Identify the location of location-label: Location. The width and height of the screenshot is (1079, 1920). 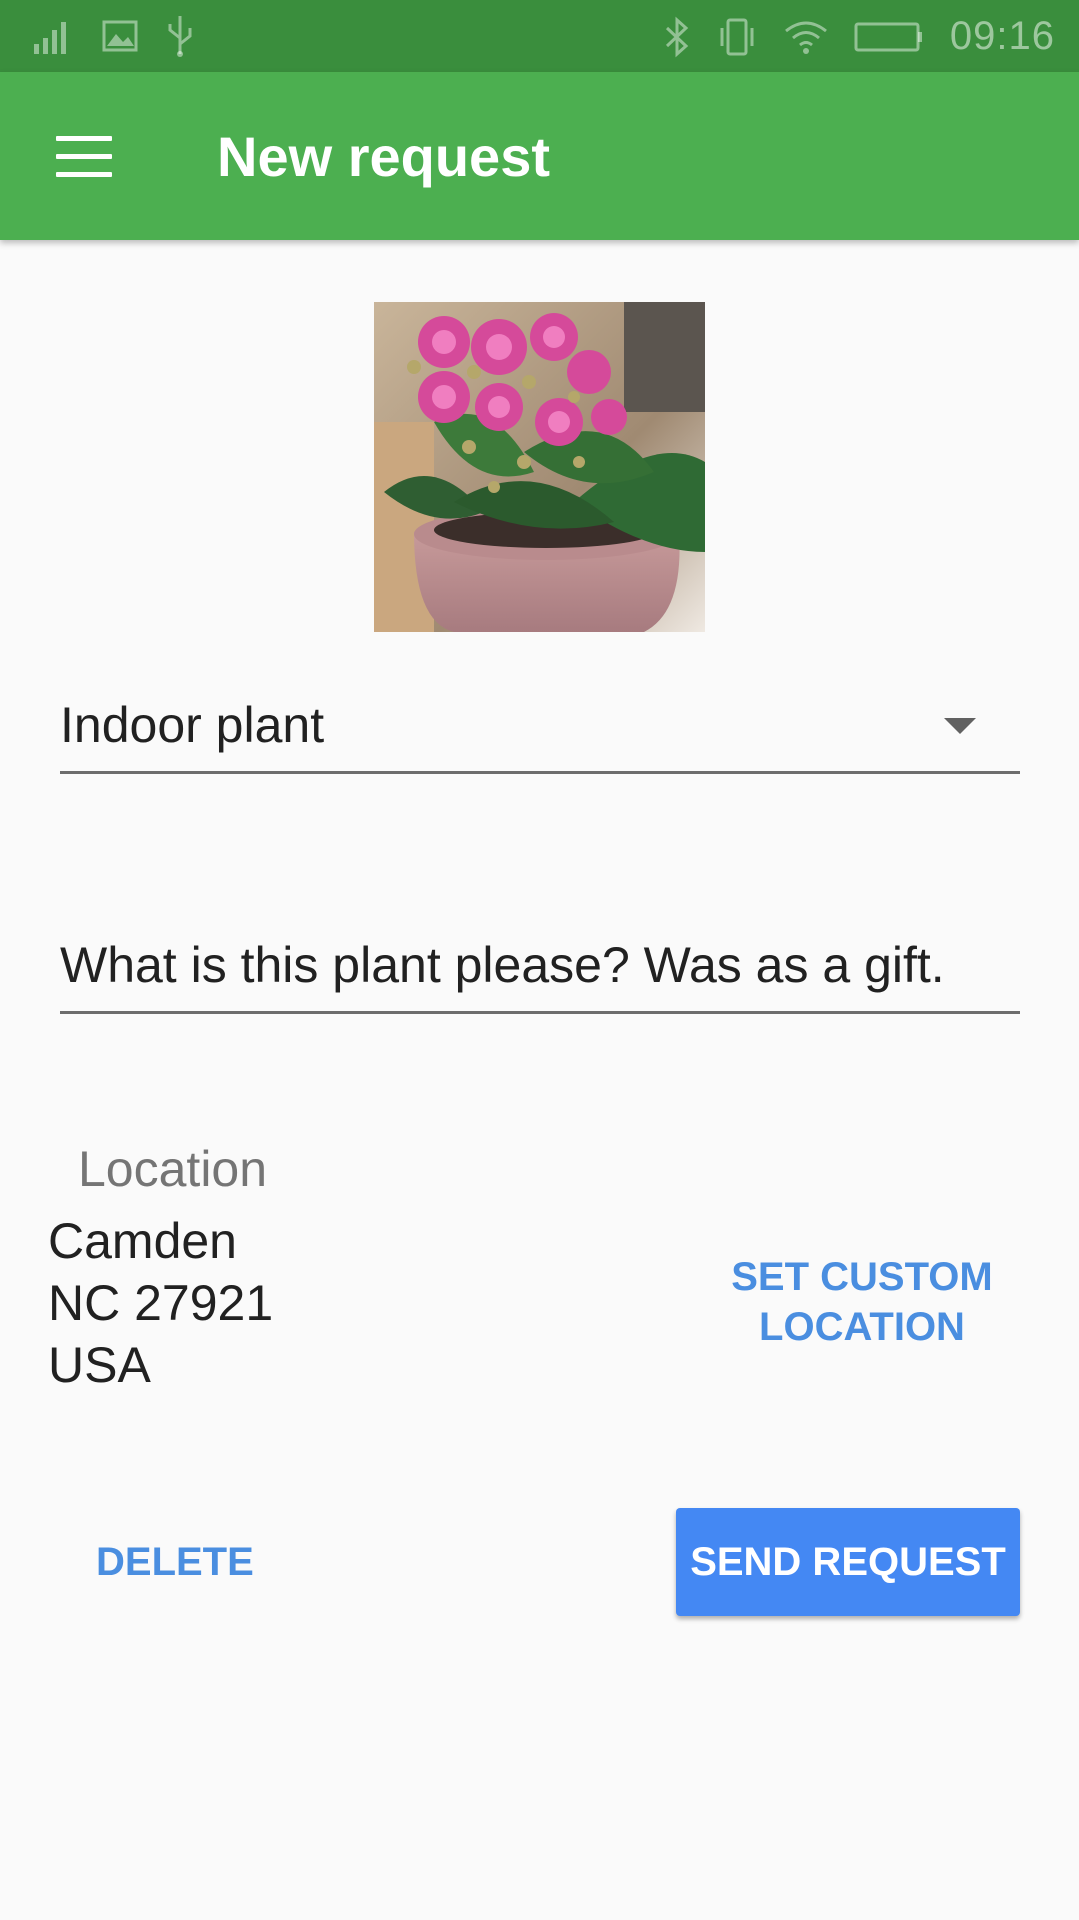
(173, 1169).